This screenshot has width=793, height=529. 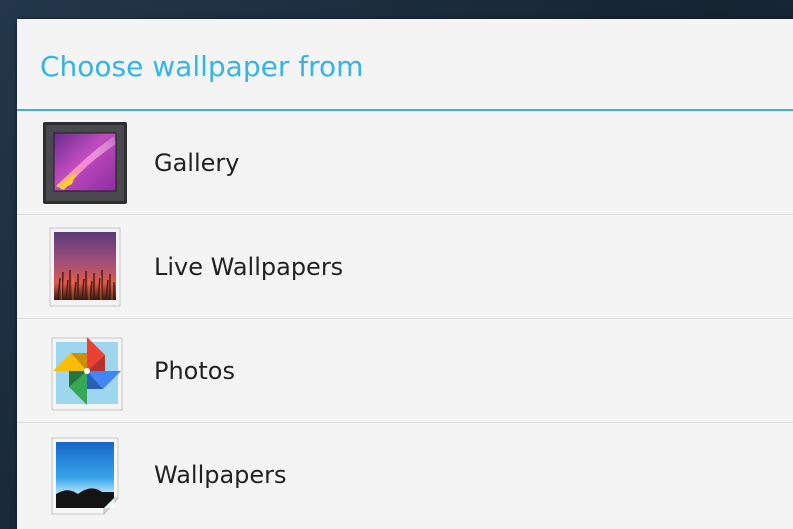 What do you see at coordinates (85, 371) in the screenshot?
I see `photos-icon` at bounding box center [85, 371].